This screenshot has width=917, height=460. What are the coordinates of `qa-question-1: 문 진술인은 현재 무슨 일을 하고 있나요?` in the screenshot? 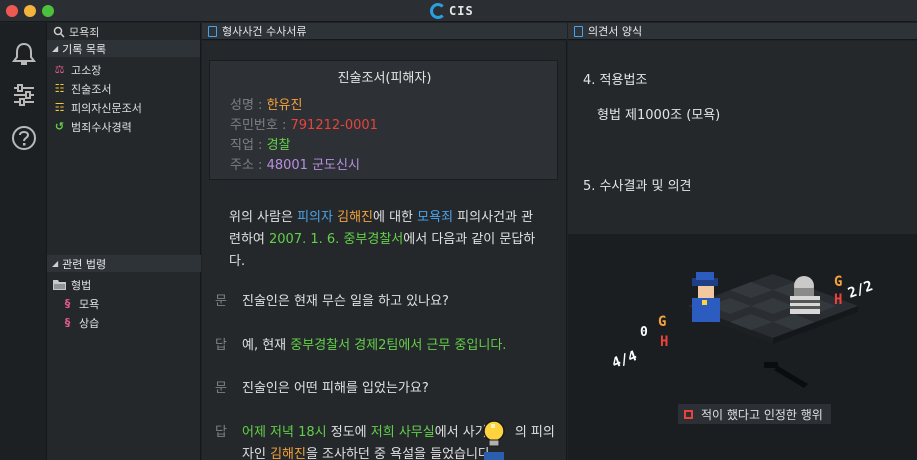 It's located at (332, 302).